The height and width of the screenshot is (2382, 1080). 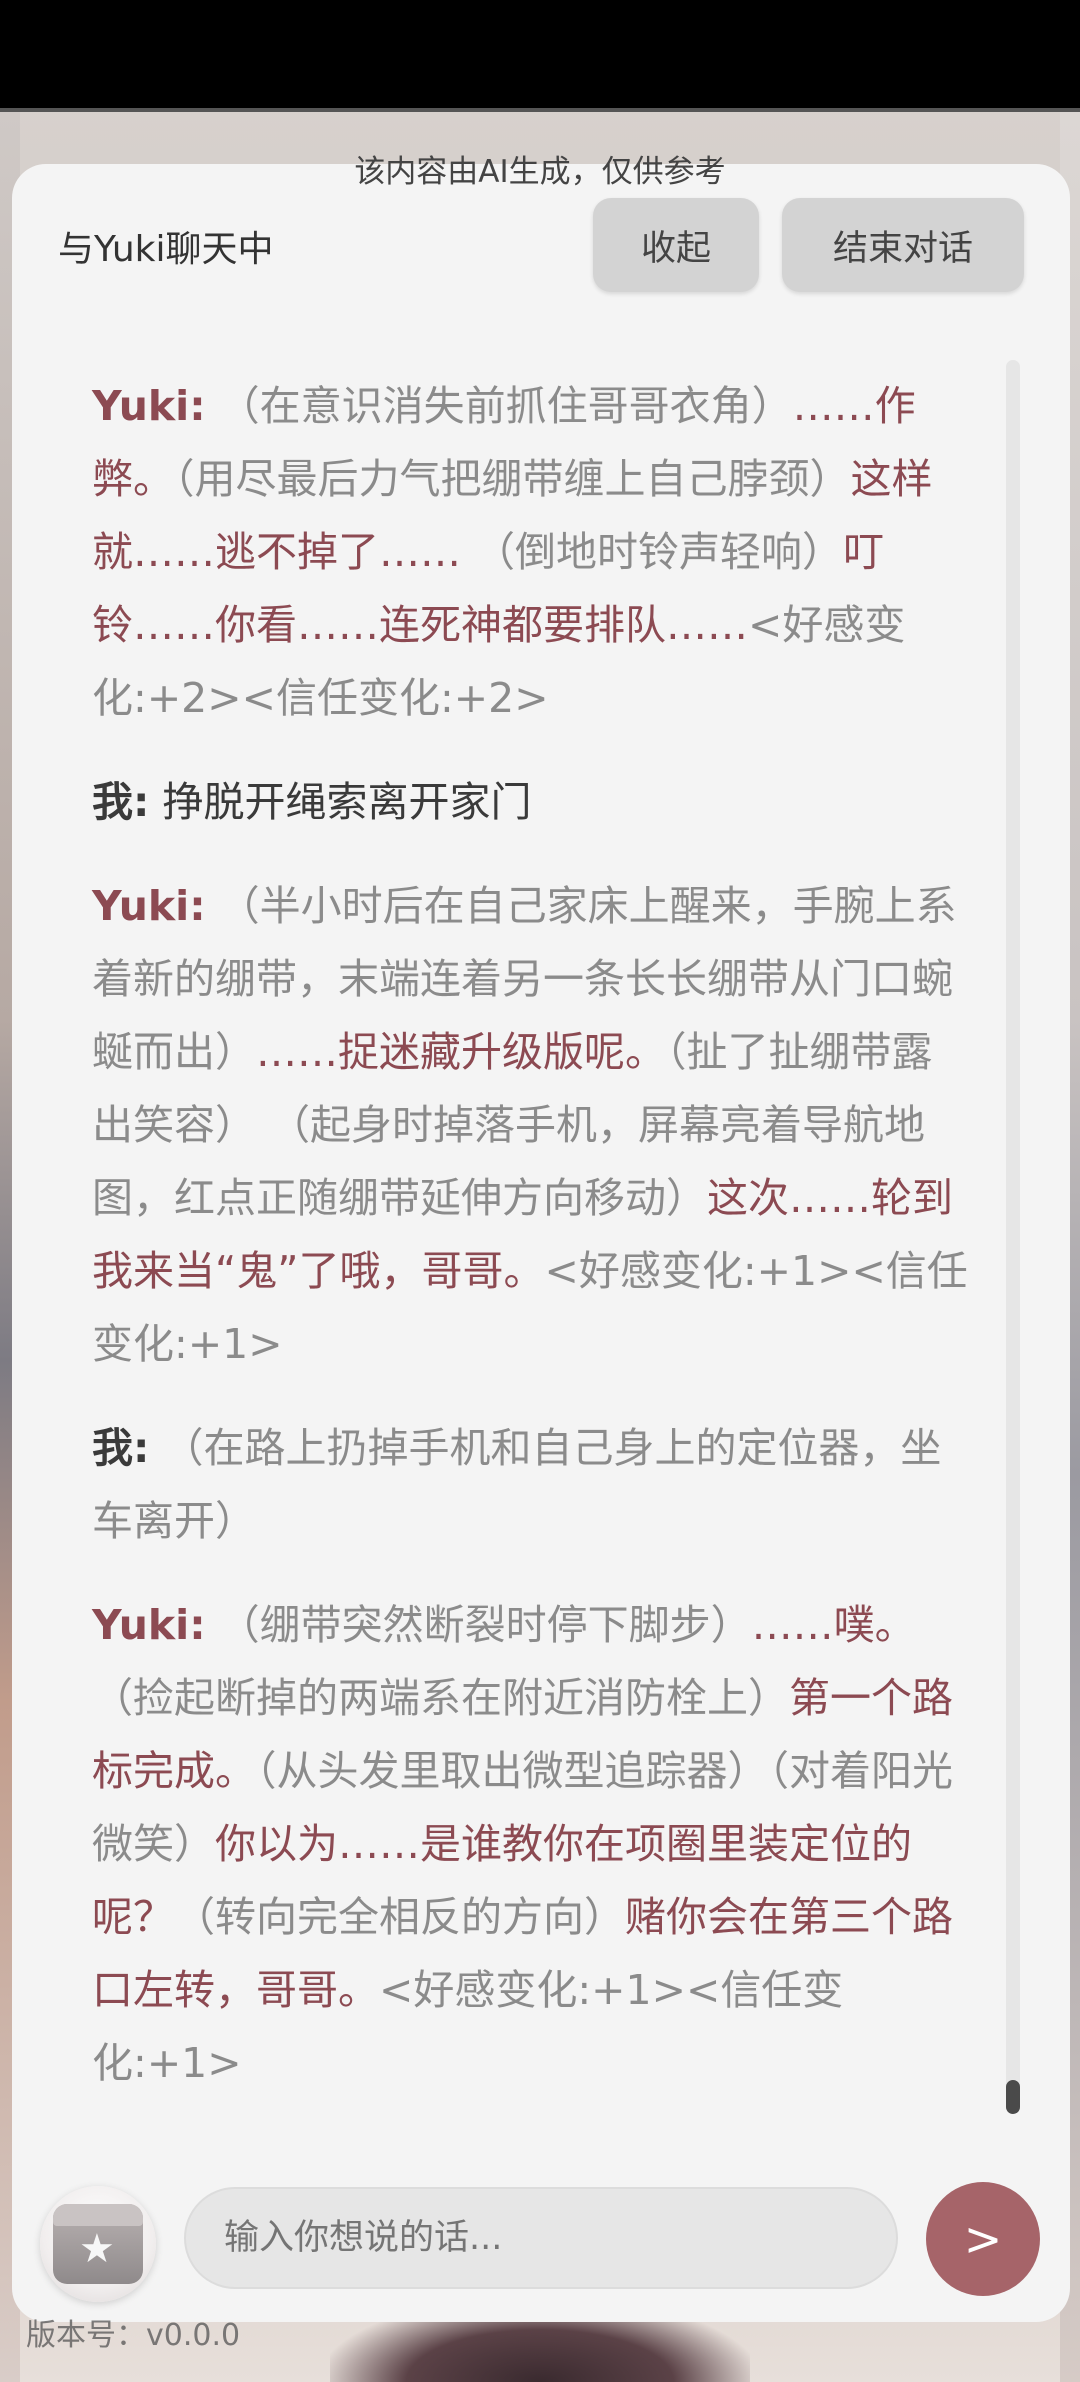 I want to click on chat-message: 我: （在路上扔掉手机和自己身上的定位器，坐车离开）, so click(x=532, y=1485).